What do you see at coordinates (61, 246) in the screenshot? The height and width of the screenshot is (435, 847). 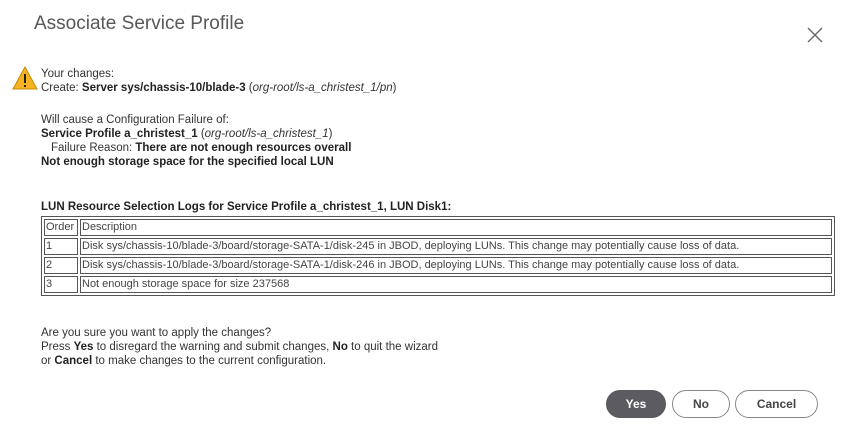 I see `row-order: 1` at bounding box center [61, 246].